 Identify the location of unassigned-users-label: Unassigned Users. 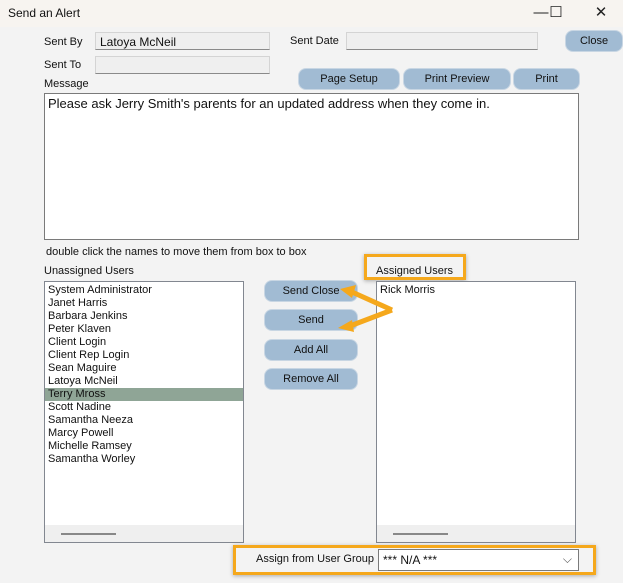
(89, 271).